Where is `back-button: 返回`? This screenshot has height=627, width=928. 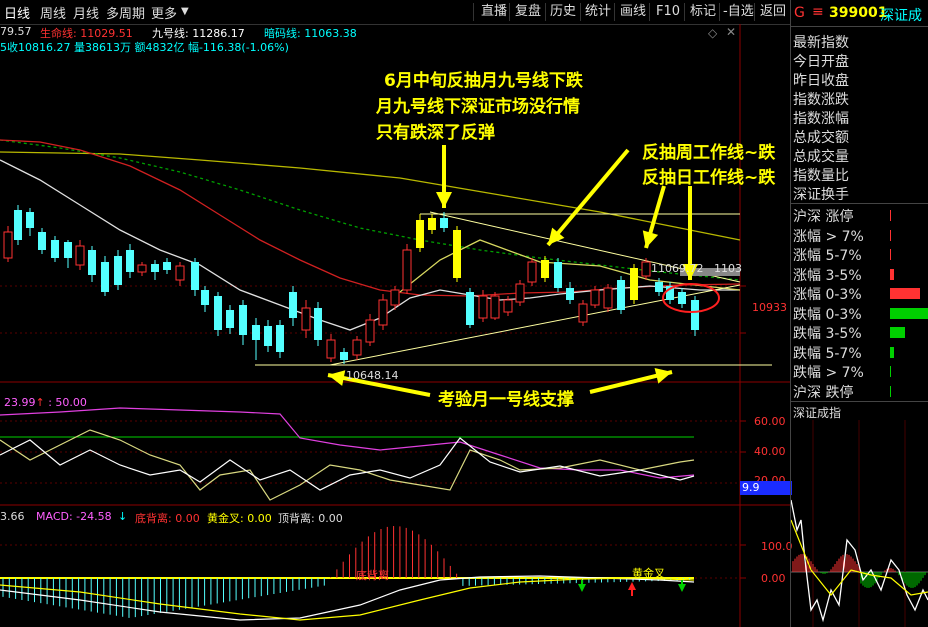 back-button: 返回 is located at coordinates (773, 12).